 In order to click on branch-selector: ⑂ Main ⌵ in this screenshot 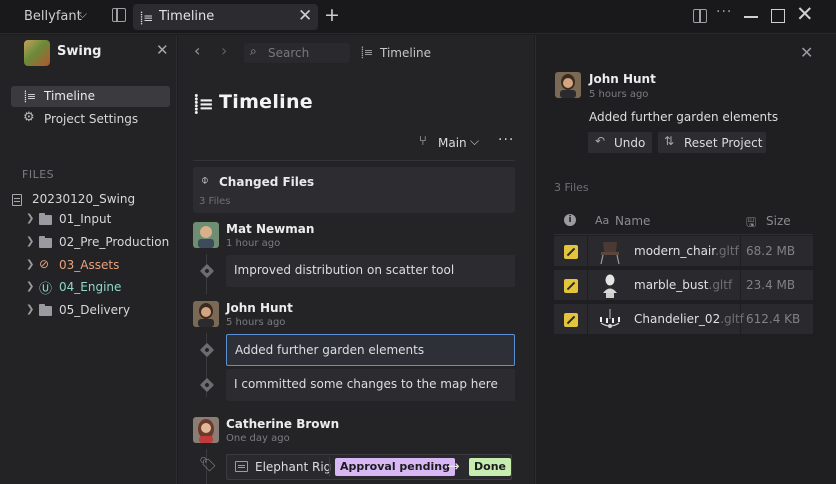, I will do `click(452, 143)`.